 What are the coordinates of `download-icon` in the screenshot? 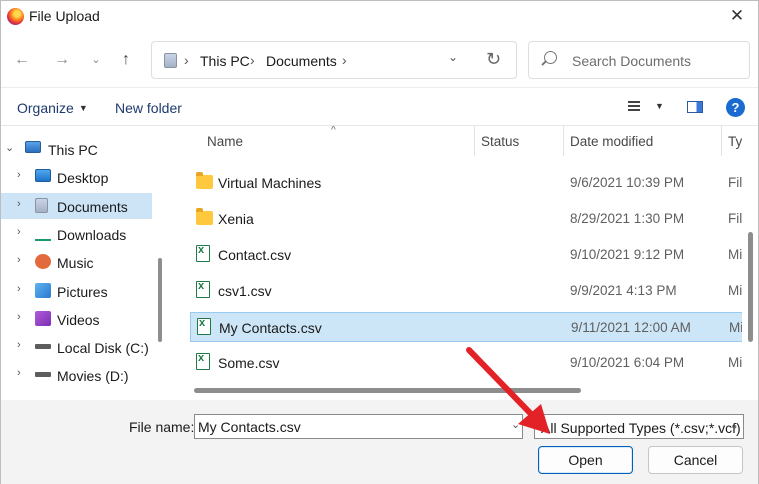 It's located at (43, 233).